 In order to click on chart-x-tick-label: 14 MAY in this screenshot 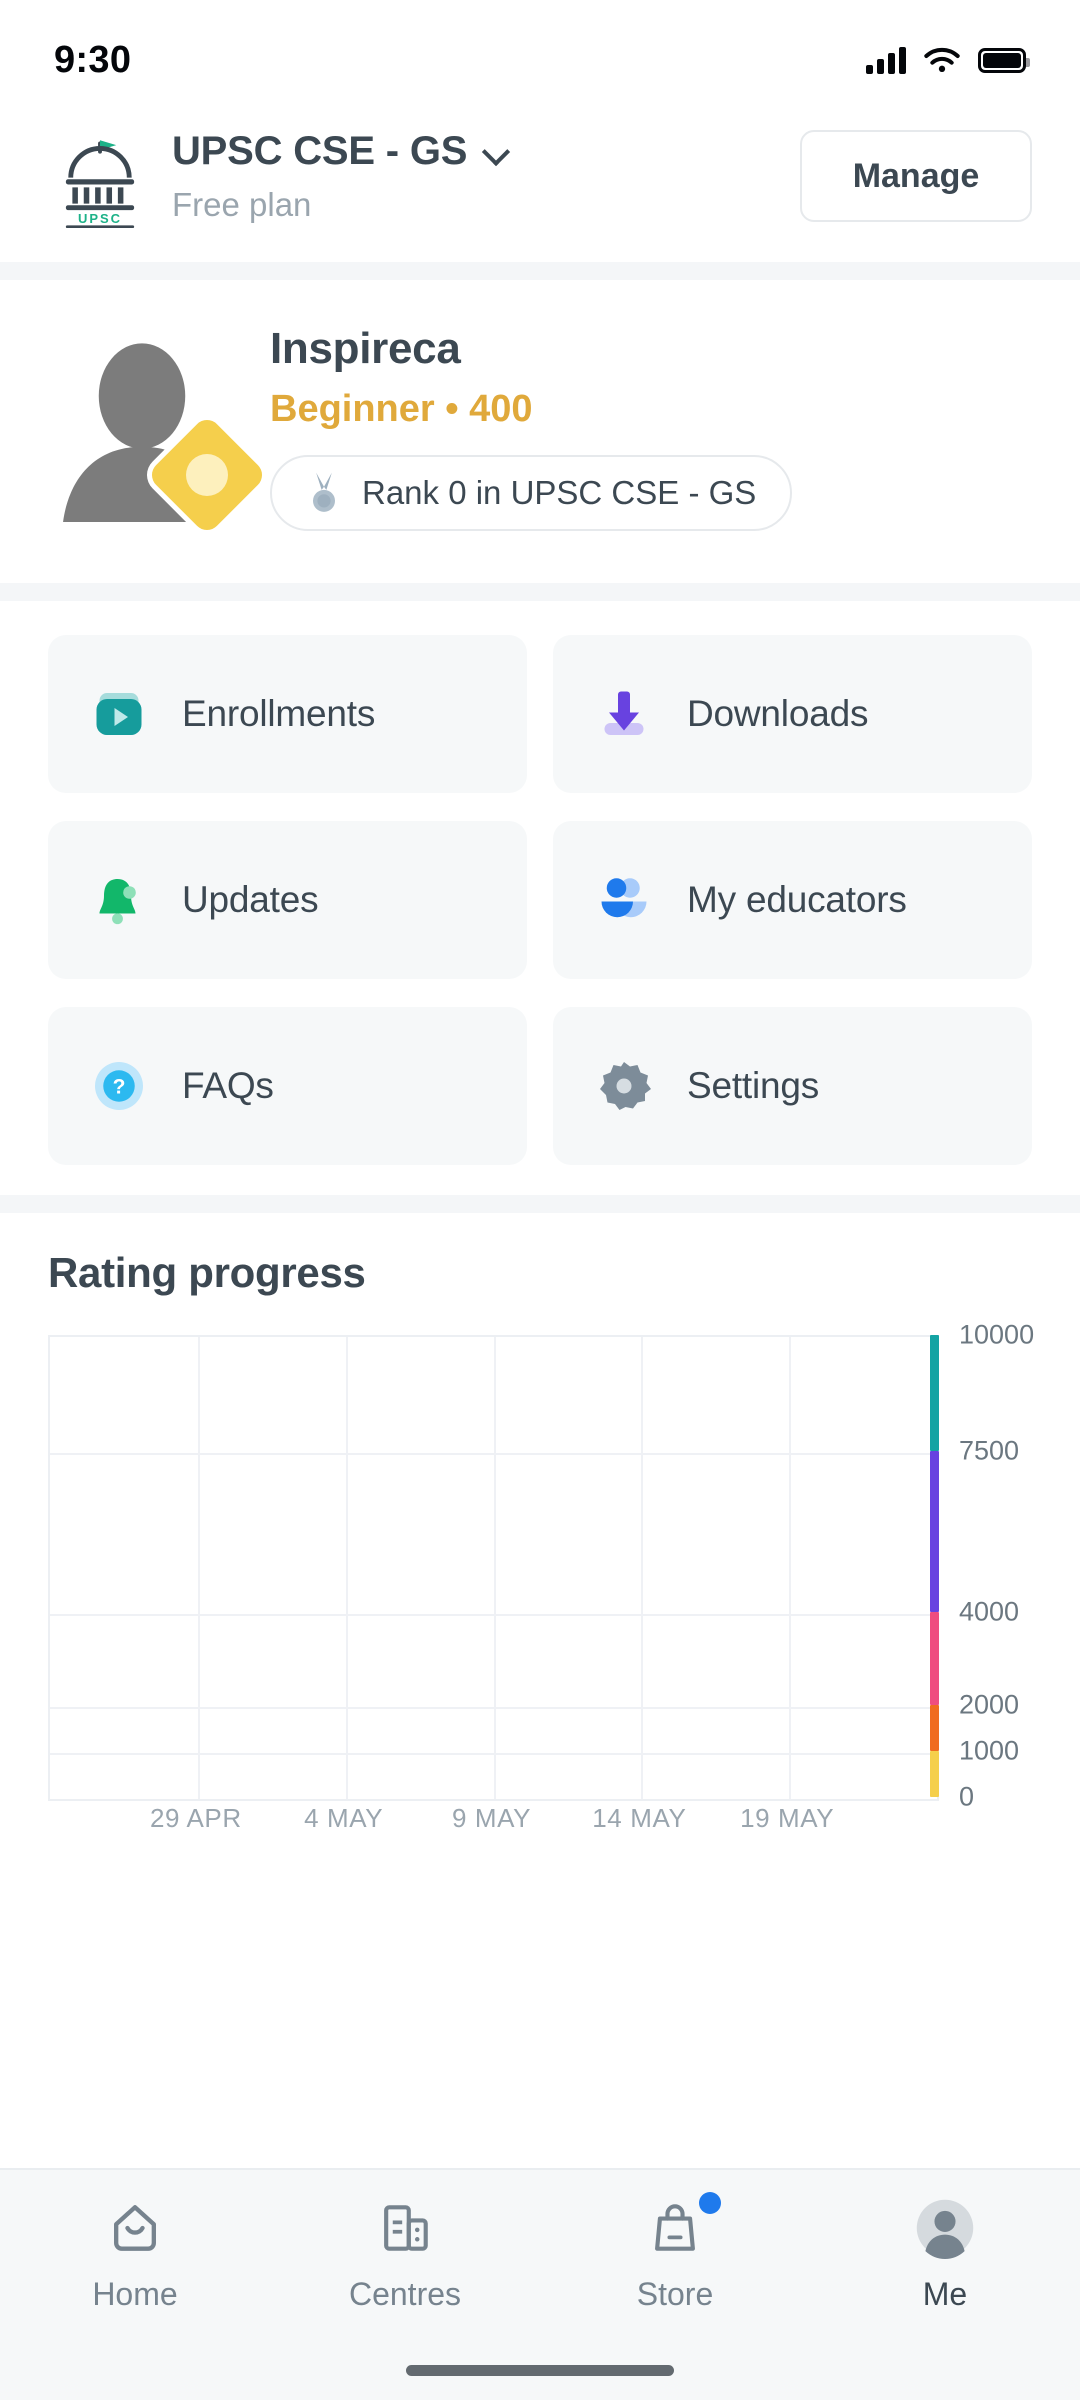, I will do `click(639, 1818)`.